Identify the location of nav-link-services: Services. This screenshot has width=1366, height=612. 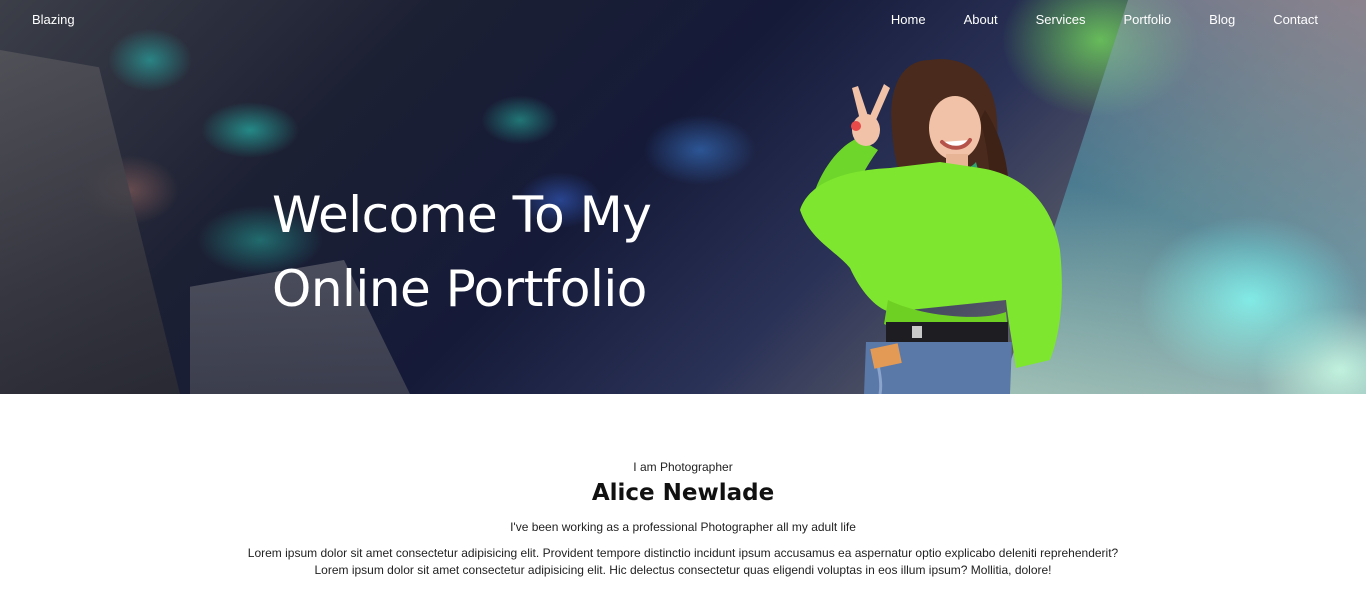
(1061, 19).